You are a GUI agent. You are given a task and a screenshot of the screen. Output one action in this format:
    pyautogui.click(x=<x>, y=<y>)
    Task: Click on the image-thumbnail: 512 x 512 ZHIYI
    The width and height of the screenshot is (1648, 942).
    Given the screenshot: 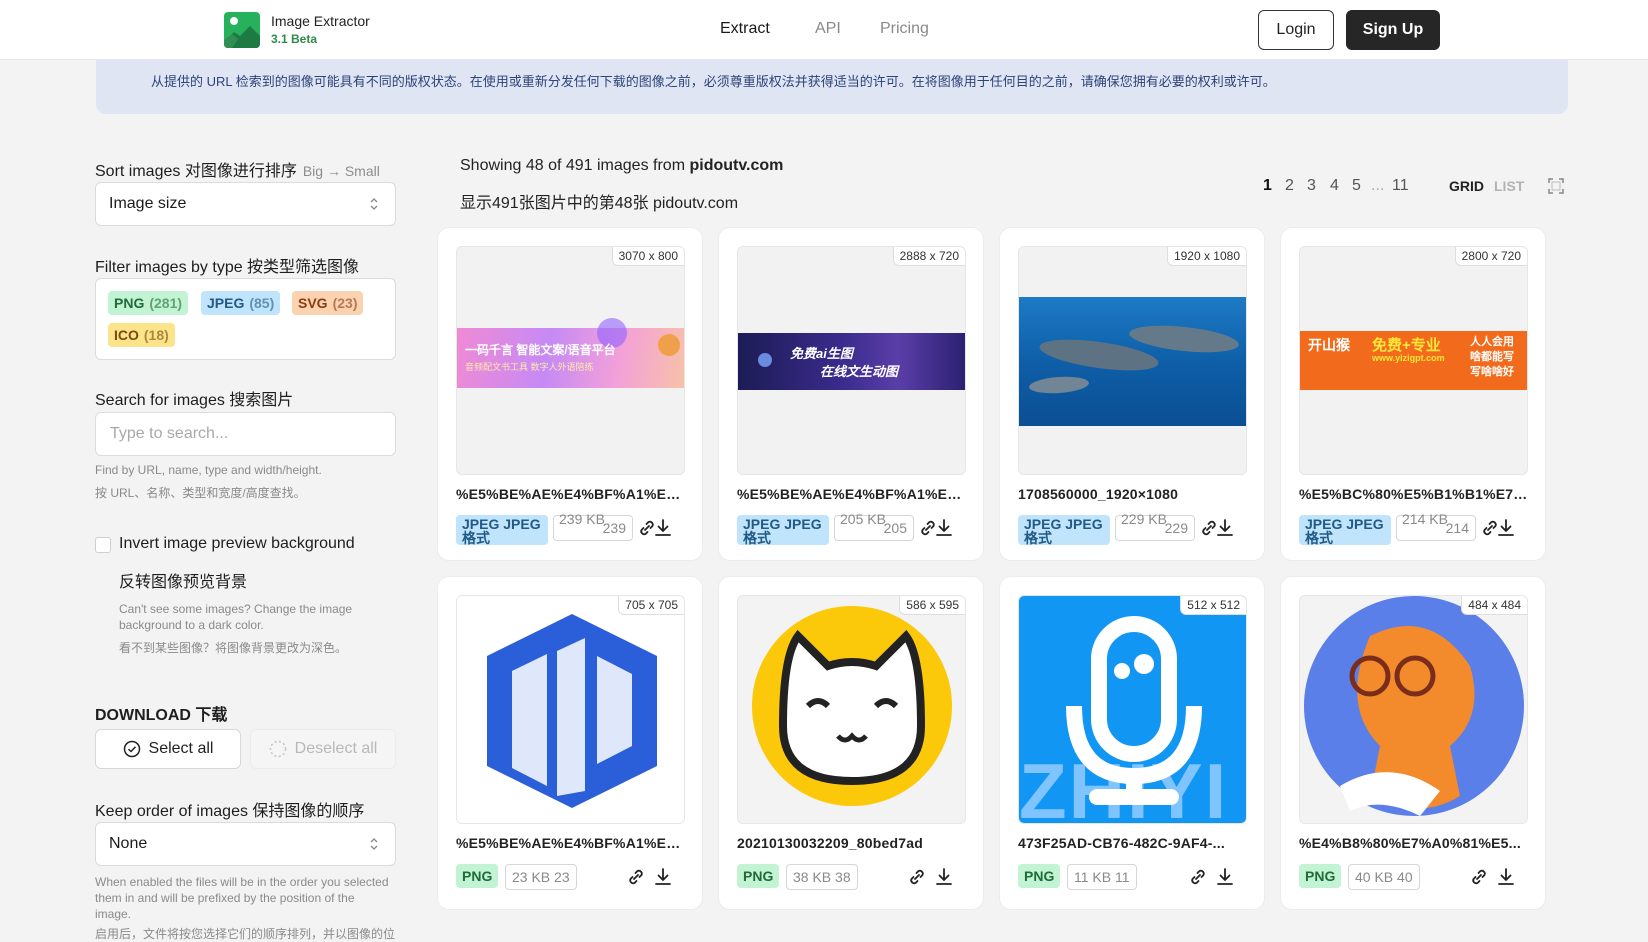 What is the action you would take?
    pyautogui.click(x=1132, y=709)
    